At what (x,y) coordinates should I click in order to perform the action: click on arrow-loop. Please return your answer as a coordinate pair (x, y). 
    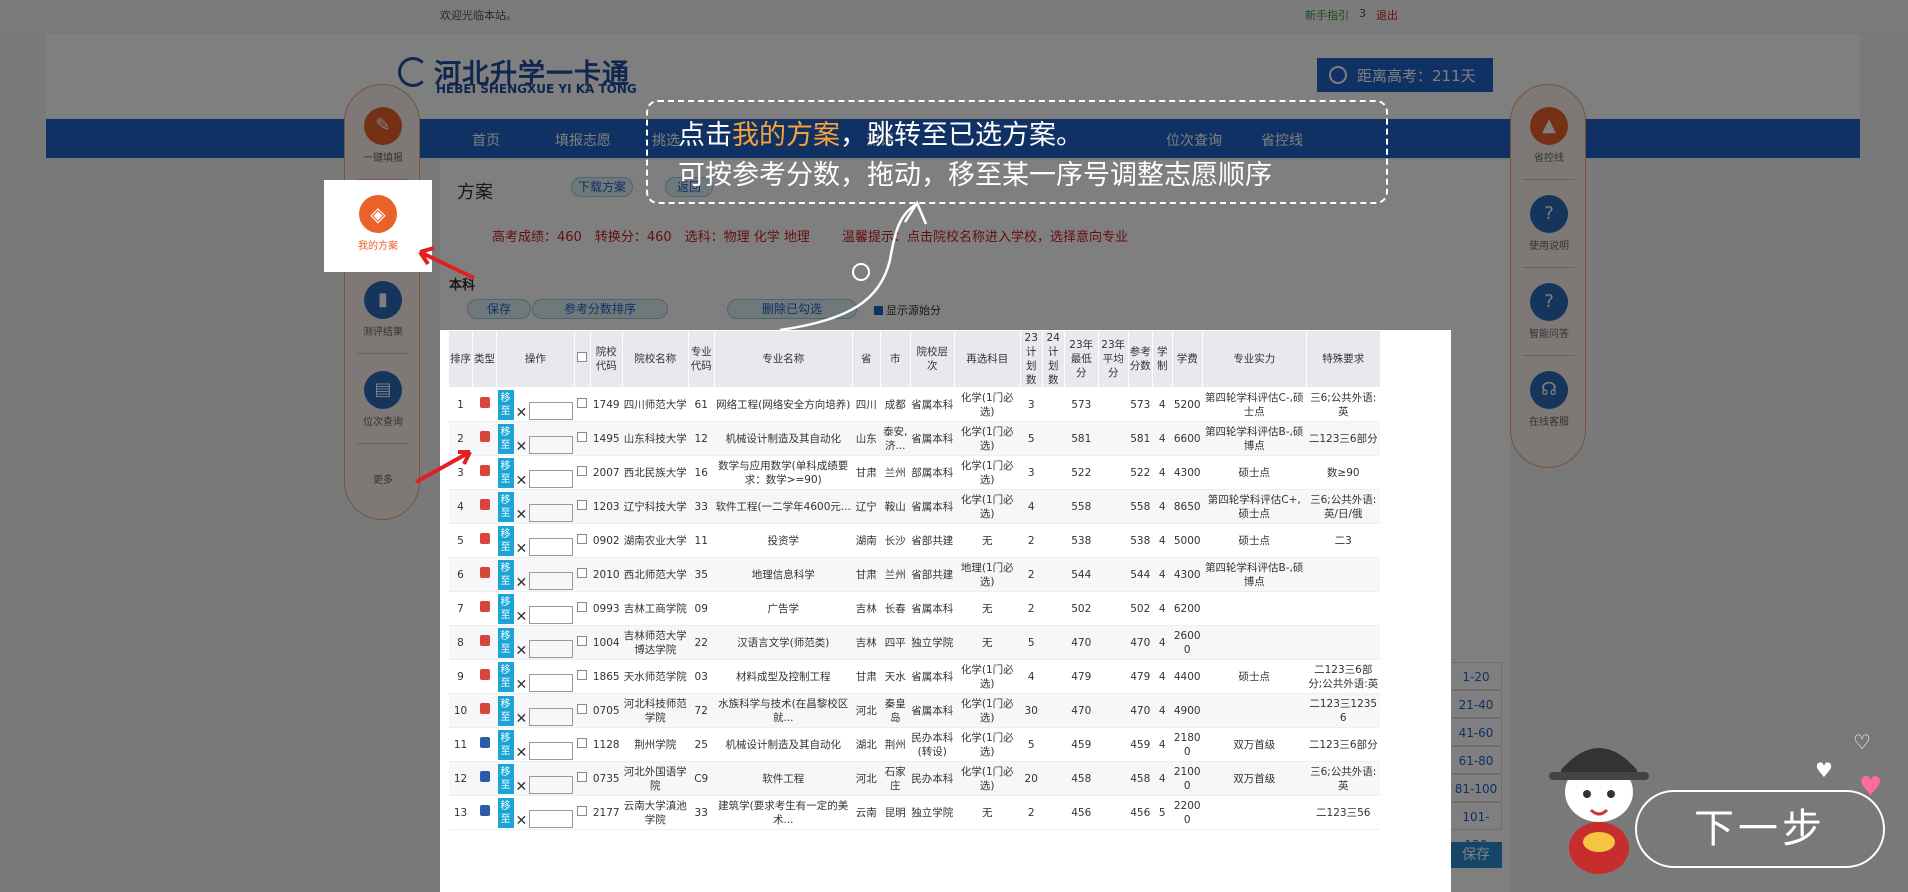
    Looking at the image, I should click on (861, 272).